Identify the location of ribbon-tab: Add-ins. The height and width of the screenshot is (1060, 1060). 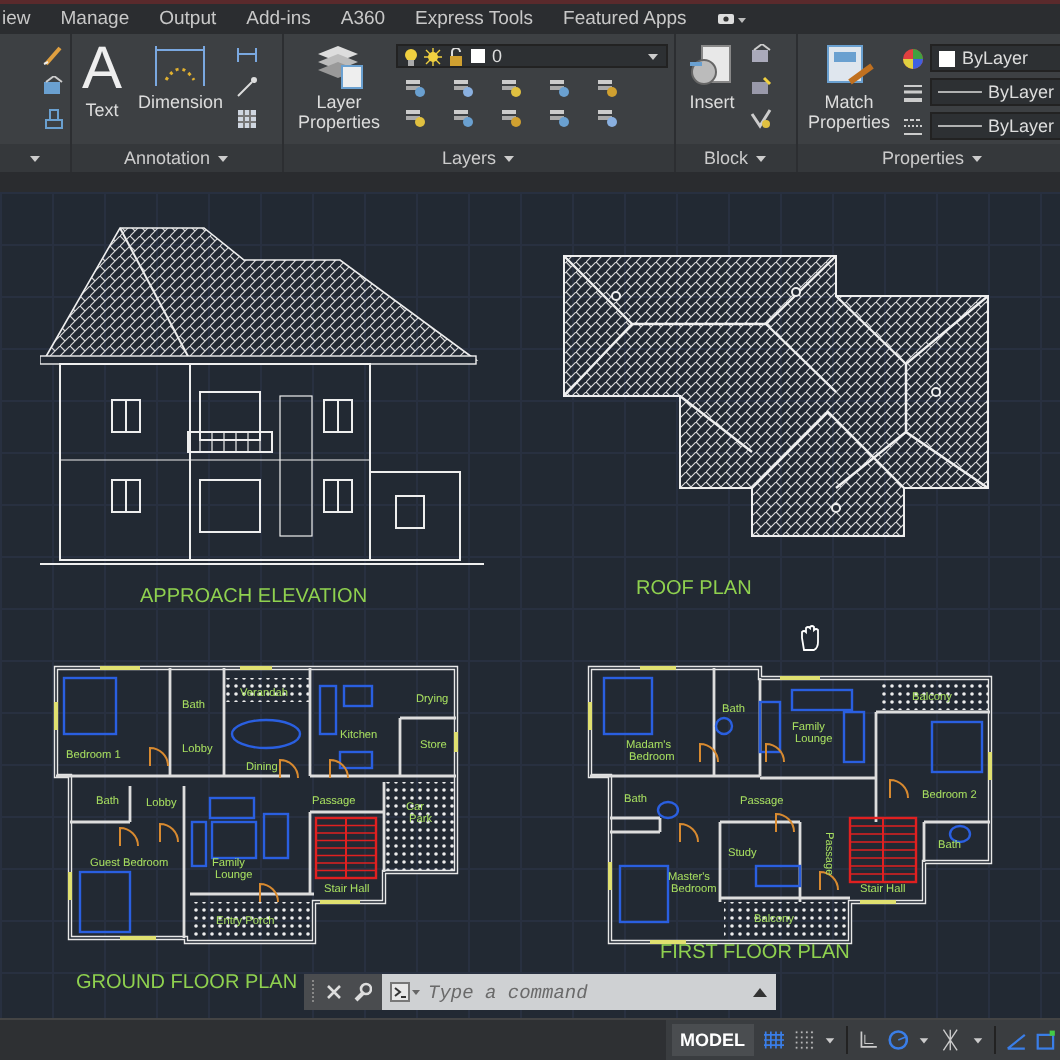
(278, 19).